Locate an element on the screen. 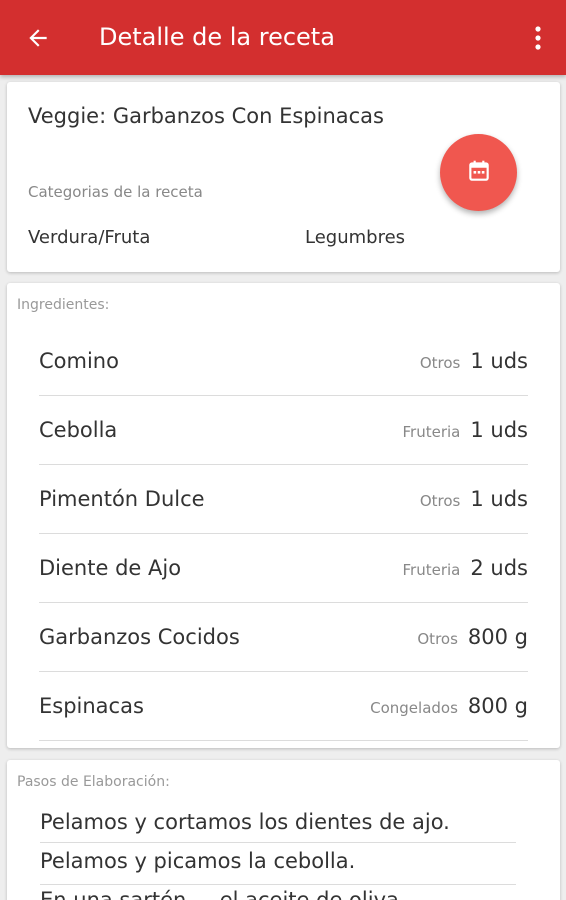 The image size is (566, 900). ingredient-name: Garbanzos Cocidos is located at coordinates (139, 637).